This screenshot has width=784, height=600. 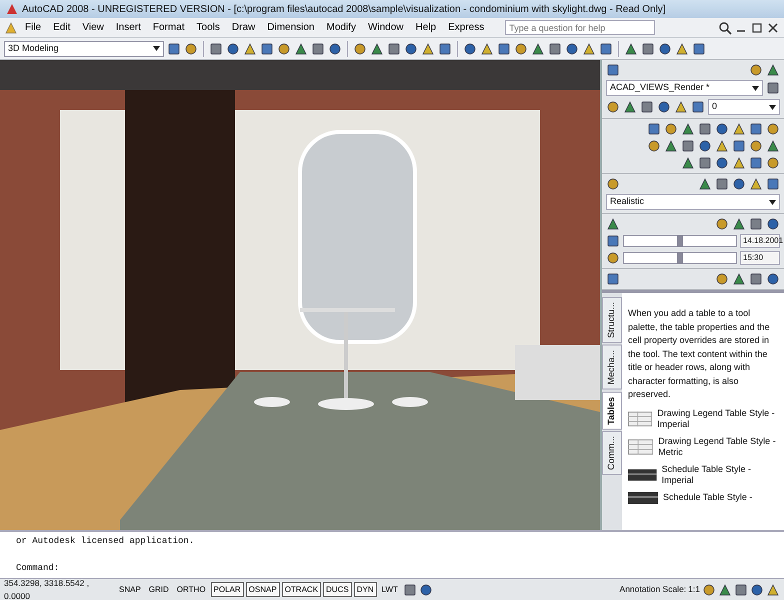 I want to click on layer-name: 0, so click(x=715, y=107).